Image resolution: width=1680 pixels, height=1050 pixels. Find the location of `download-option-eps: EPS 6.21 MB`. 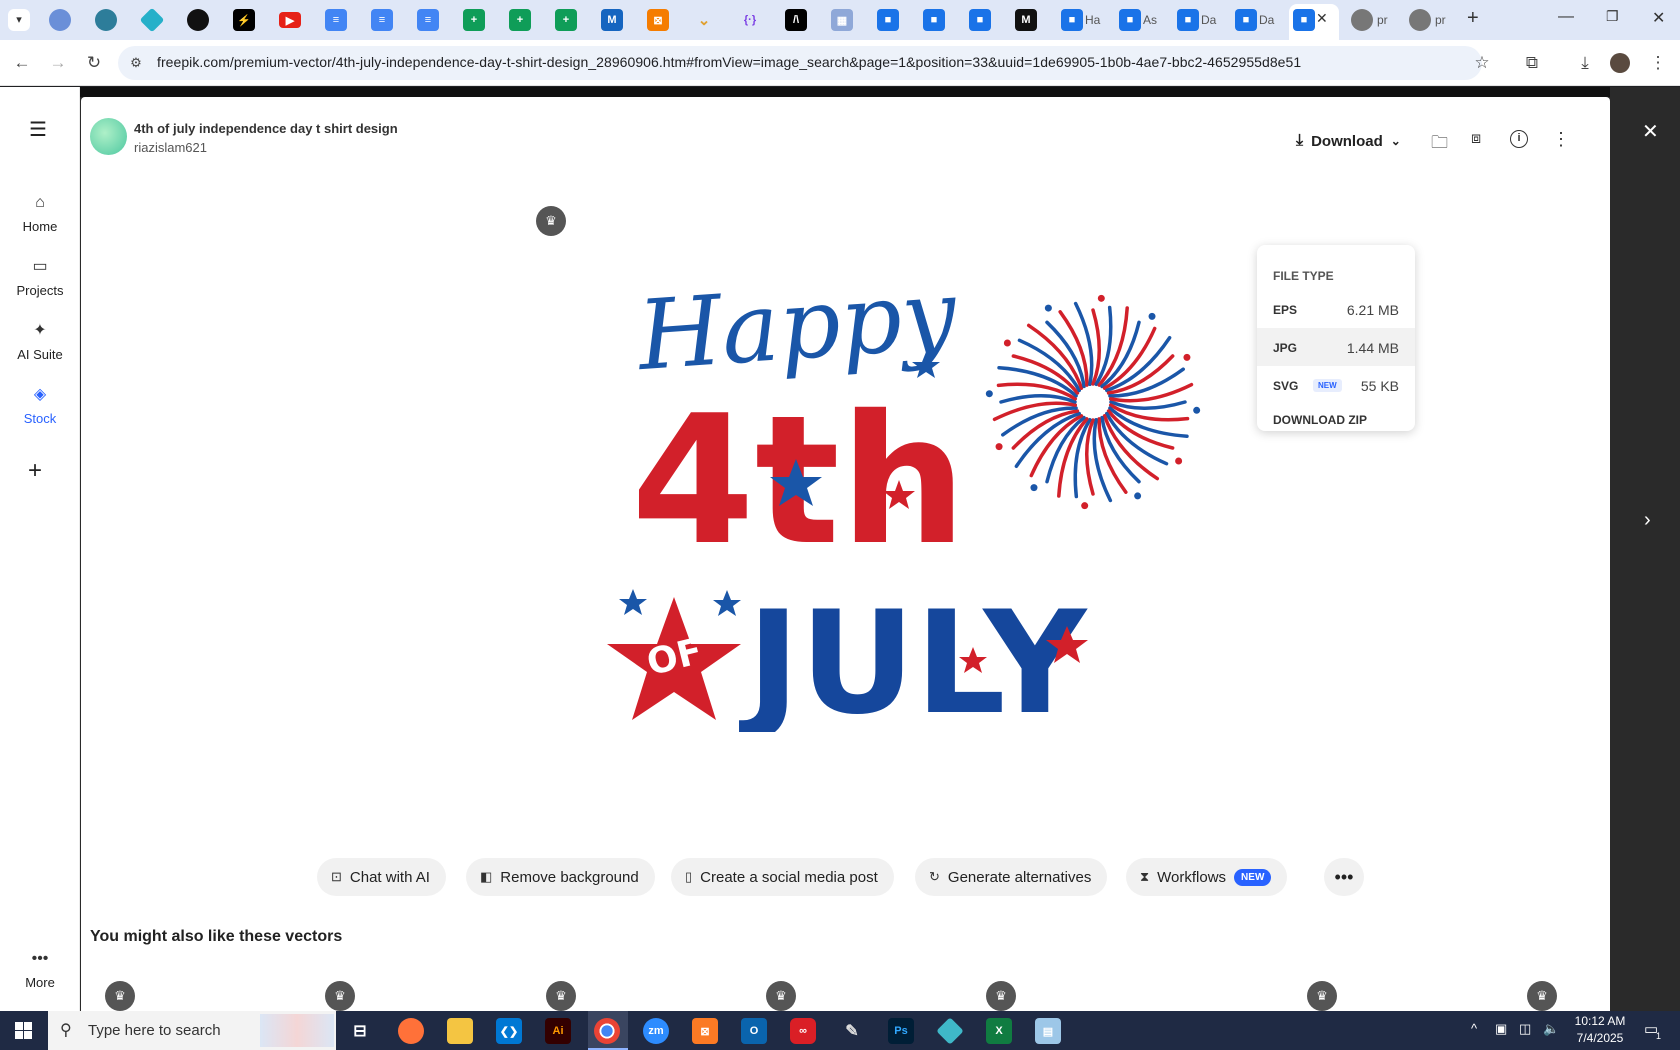

download-option-eps: EPS 6.21 MB is located at coordinates (1336, 309).